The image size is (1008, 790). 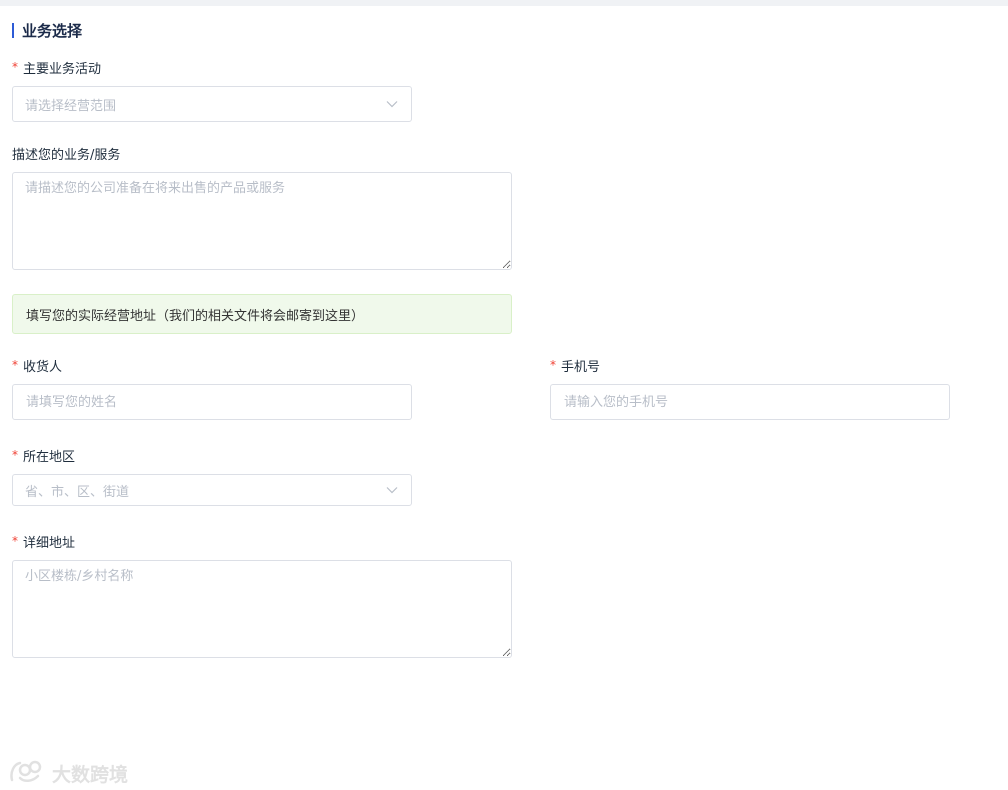 I want to click on section-accent-bar, so click(x=13, y=30).